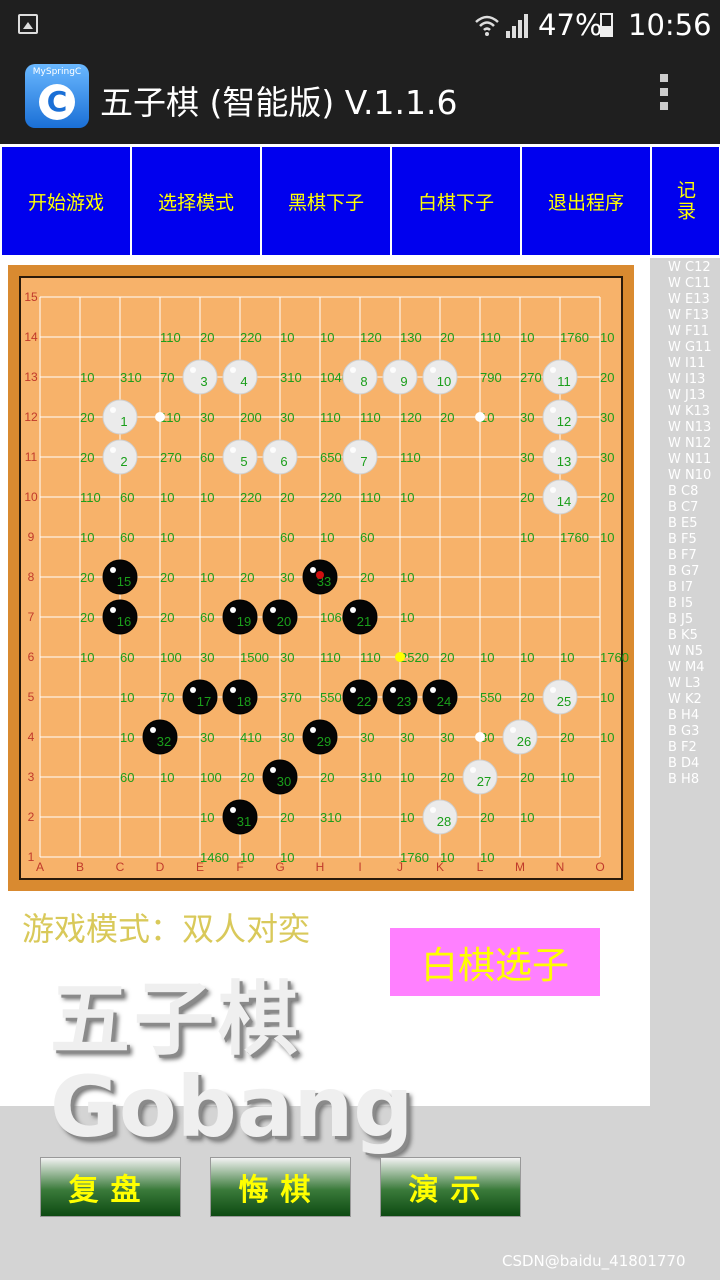  I want to click on exit-program-button: 退出程序, so click(586, 201).